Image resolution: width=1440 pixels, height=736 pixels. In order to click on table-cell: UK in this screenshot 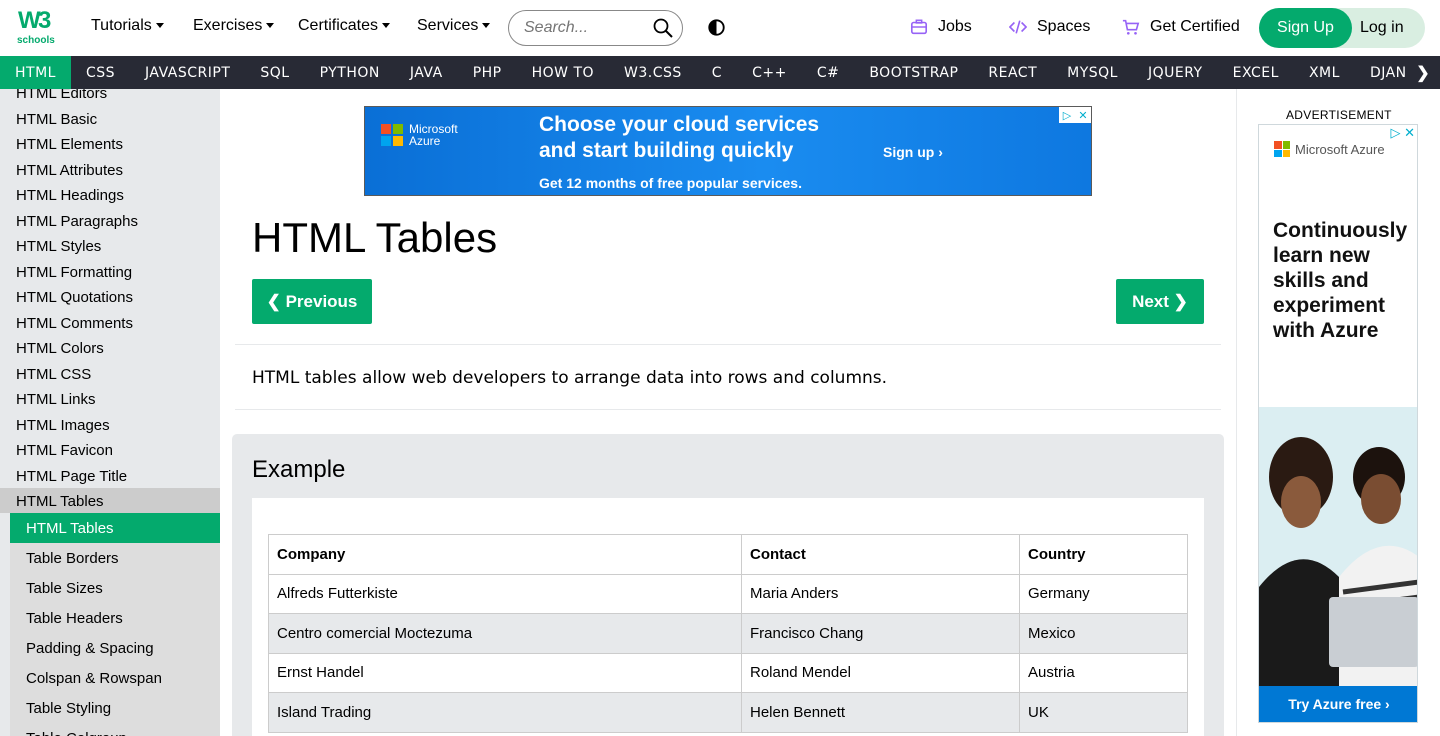, I will do `click(1103, 712)`.